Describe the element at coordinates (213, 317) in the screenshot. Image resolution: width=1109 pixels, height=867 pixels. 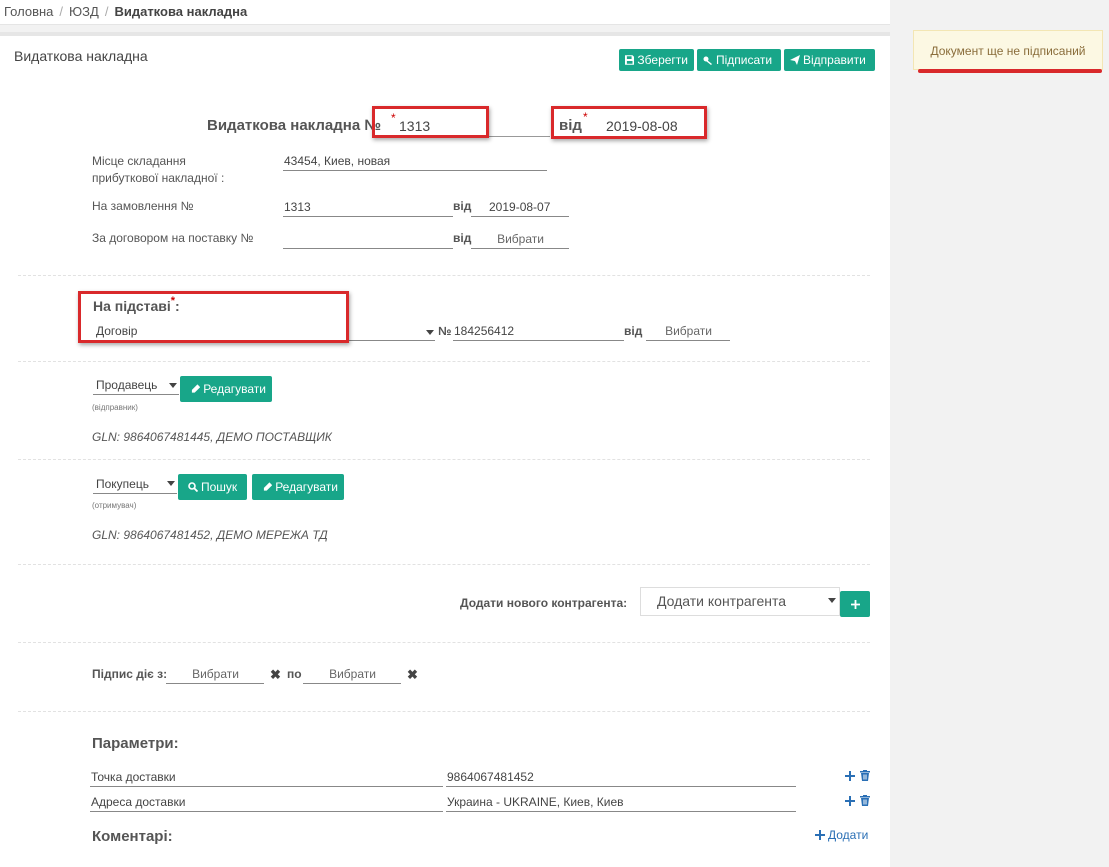
I see `highlight-basis` at that location.